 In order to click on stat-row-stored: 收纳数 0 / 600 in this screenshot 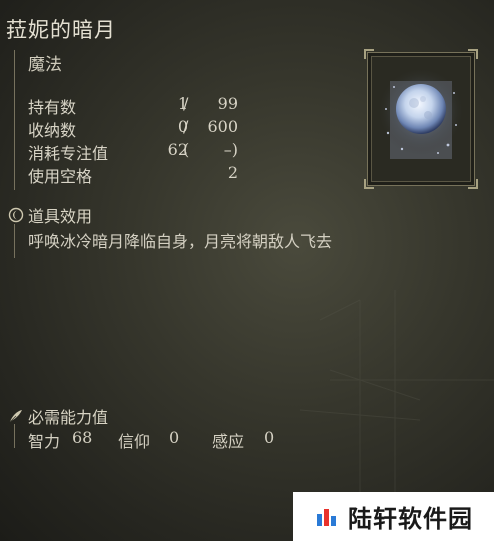, I will do `click(138, 128)`.